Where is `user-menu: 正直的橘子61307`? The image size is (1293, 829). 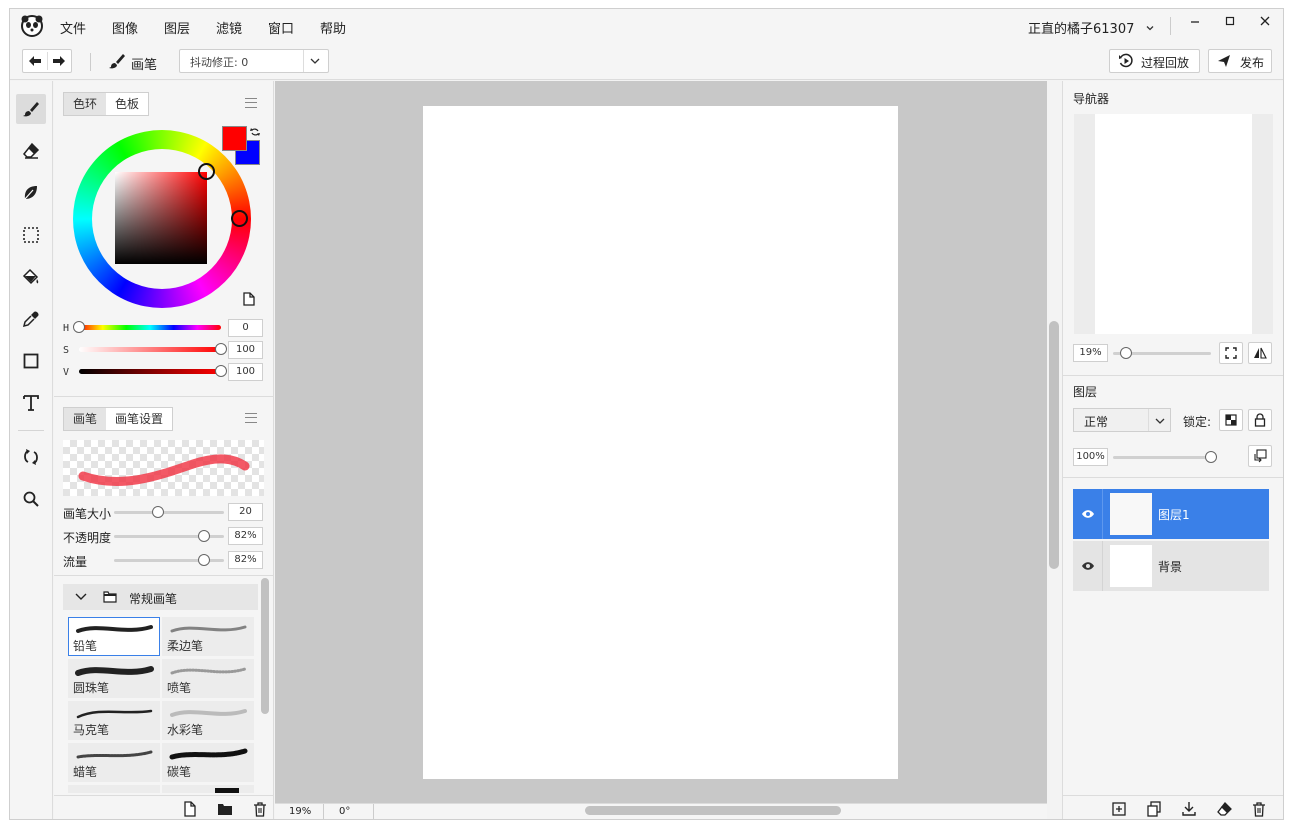
user-menu: 正直的橘子61307 is located at coordinates (1091, 27).